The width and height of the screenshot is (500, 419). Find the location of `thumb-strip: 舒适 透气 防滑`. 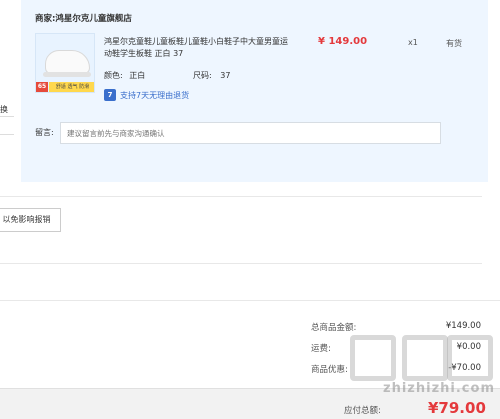

thumb-strip: 舒适 透气 防滑 is located at coordinates (71, 87).